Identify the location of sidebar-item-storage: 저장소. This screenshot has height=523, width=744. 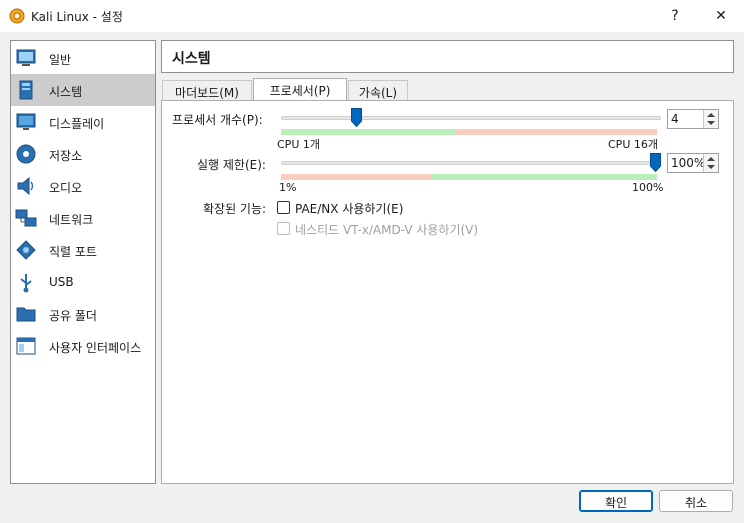
(83, 154).